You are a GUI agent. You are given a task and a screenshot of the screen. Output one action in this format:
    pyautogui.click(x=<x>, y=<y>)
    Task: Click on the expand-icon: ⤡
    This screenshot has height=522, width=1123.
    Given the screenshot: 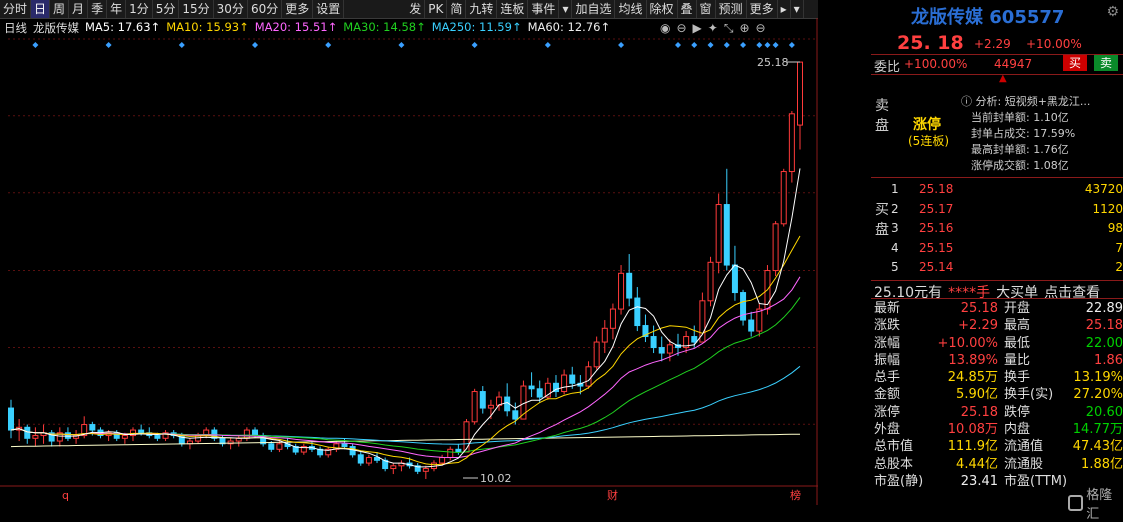 What is the action you would take?
    pyautogui.click(x=729, y=28)
    